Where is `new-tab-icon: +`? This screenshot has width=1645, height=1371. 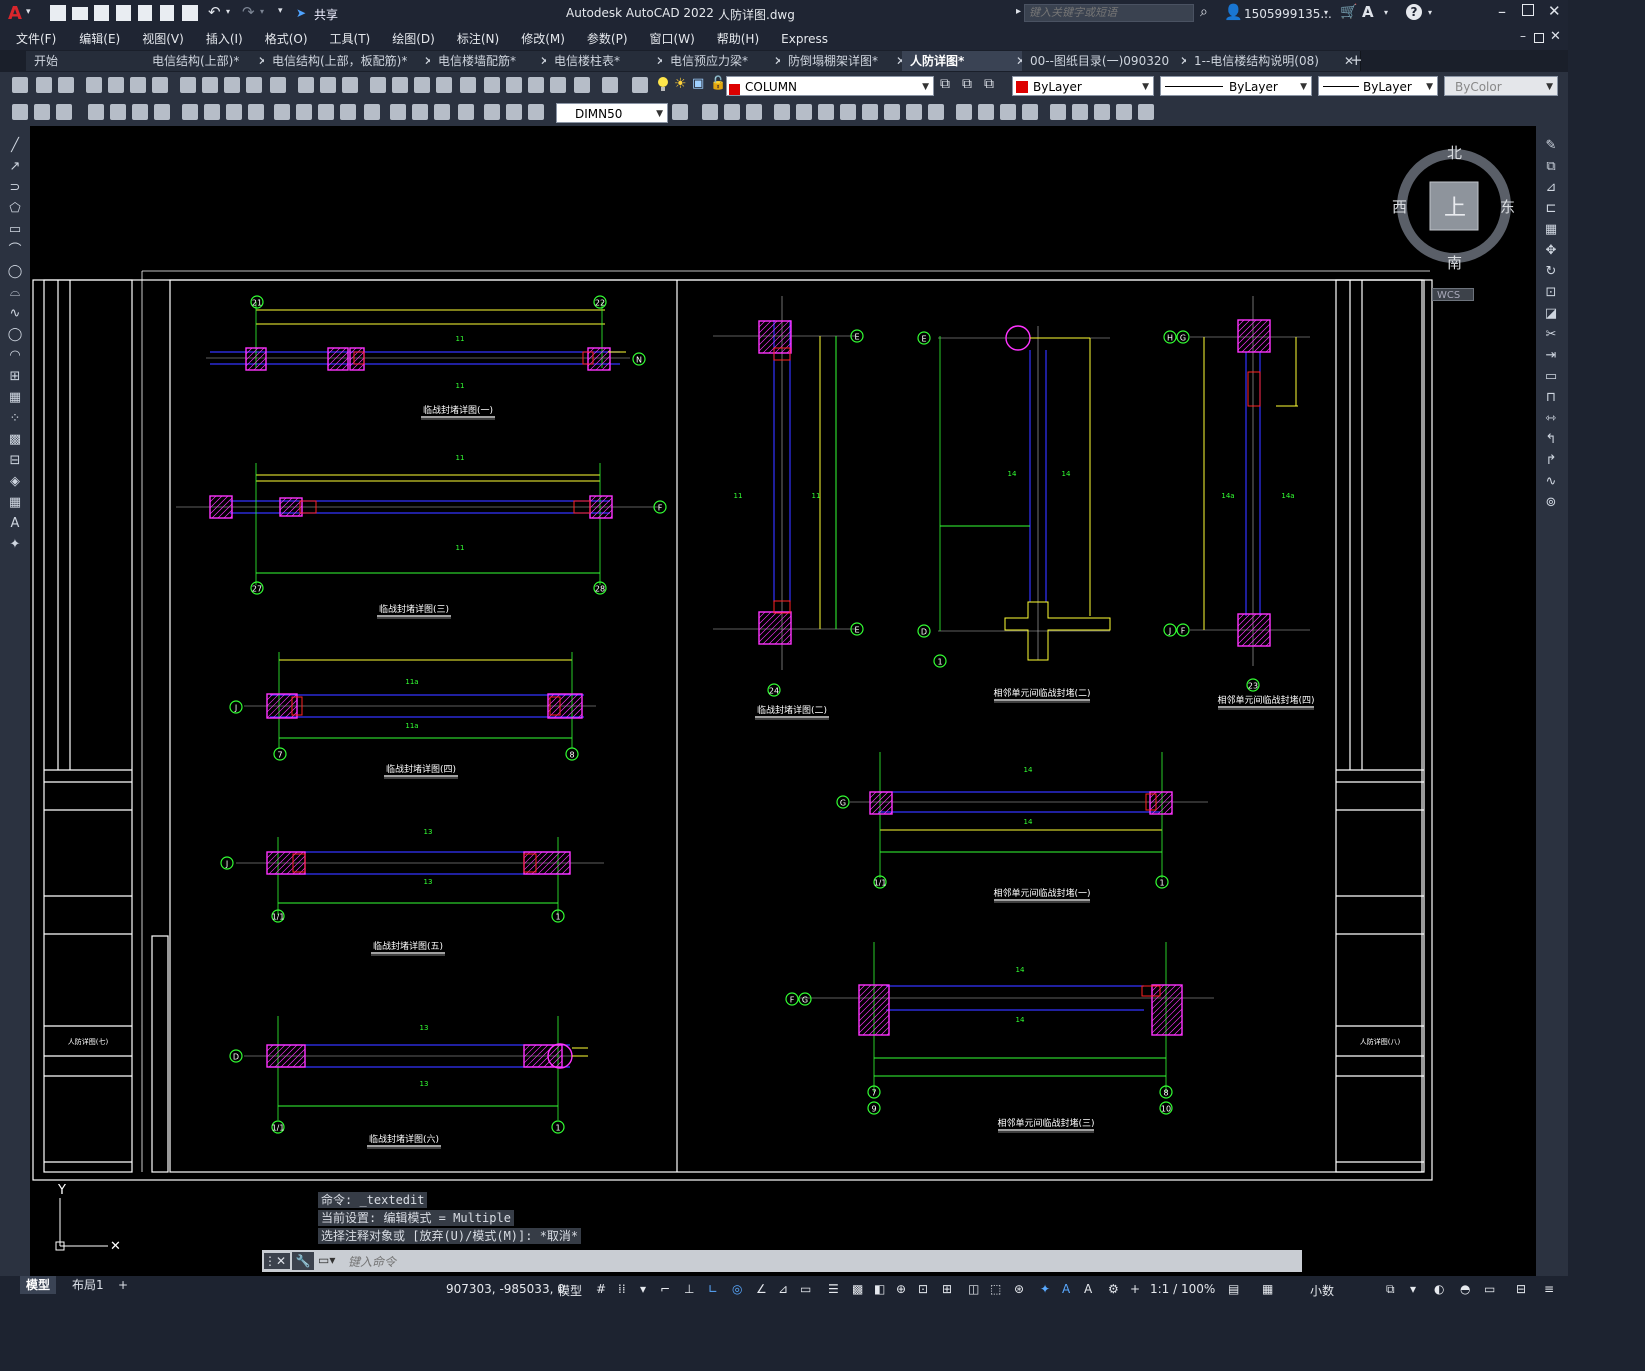 new-tab-icon: + is located at coordinates (1356, 60).